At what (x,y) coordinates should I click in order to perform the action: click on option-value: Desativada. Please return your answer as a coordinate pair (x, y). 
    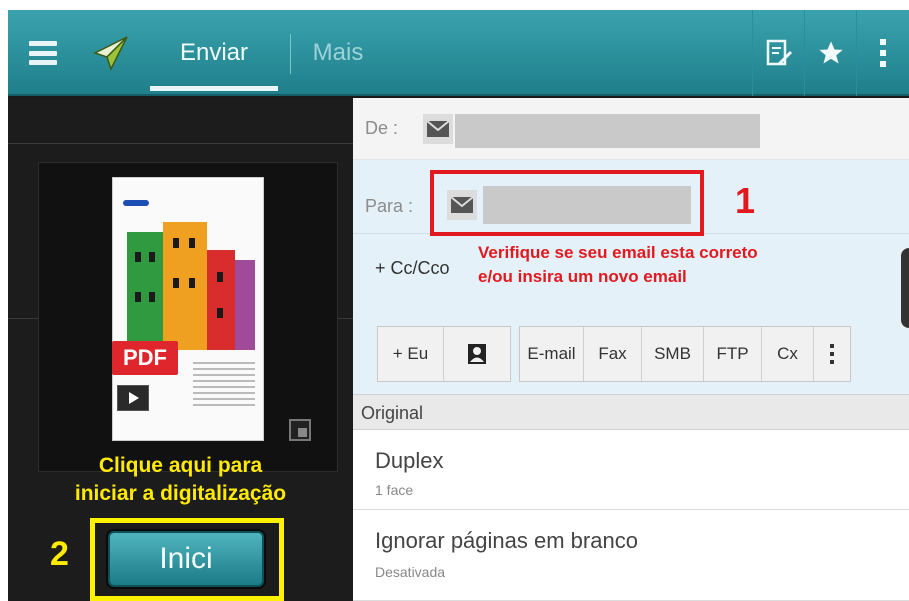
    Looking at the image, I should click on (410, 572).